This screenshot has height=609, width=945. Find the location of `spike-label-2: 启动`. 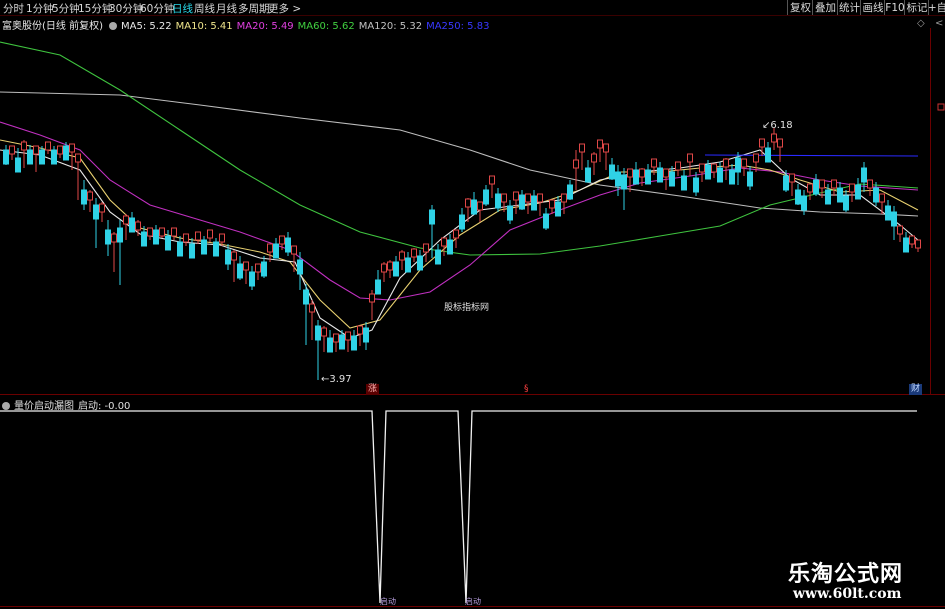

spike-label-2: 启动 is located at coordinates (473, 601).